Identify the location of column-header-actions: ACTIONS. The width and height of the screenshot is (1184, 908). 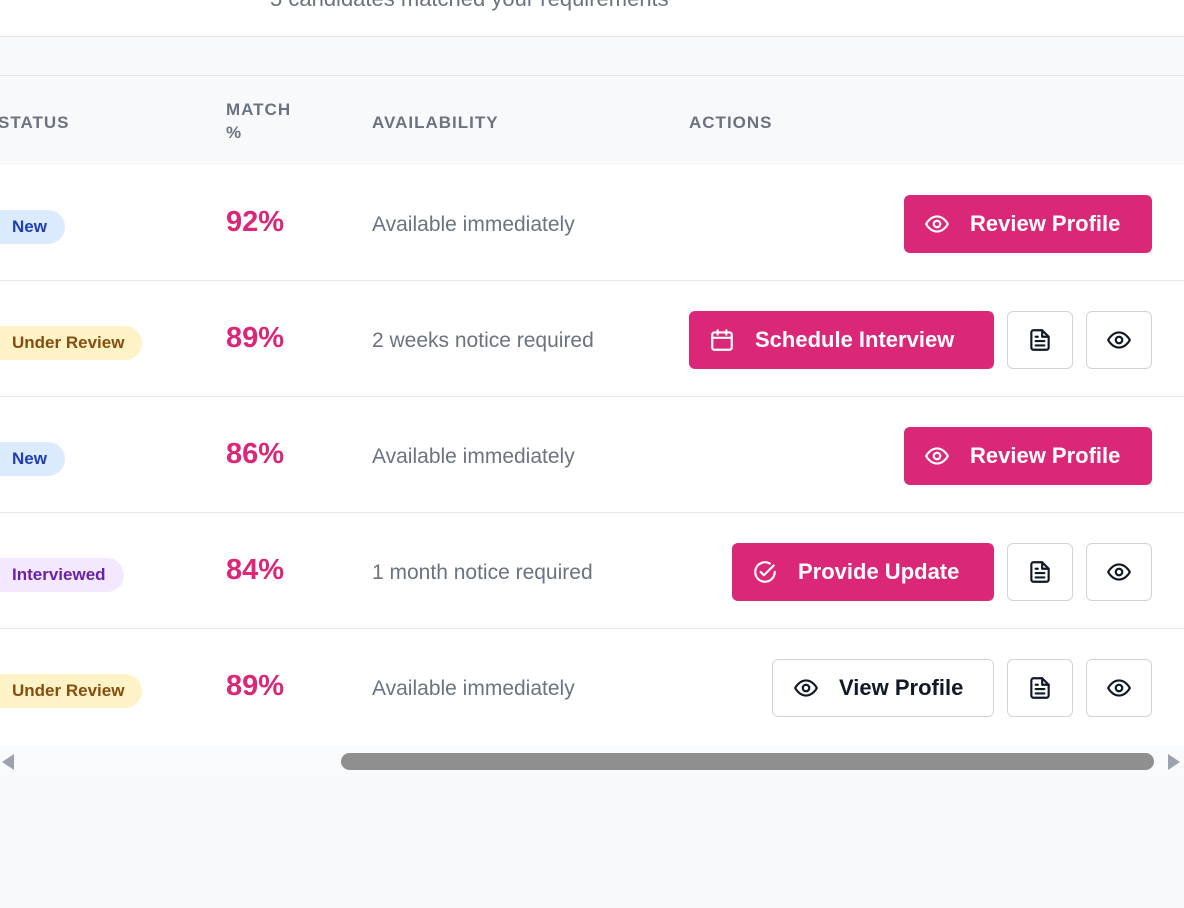
(731, 122).